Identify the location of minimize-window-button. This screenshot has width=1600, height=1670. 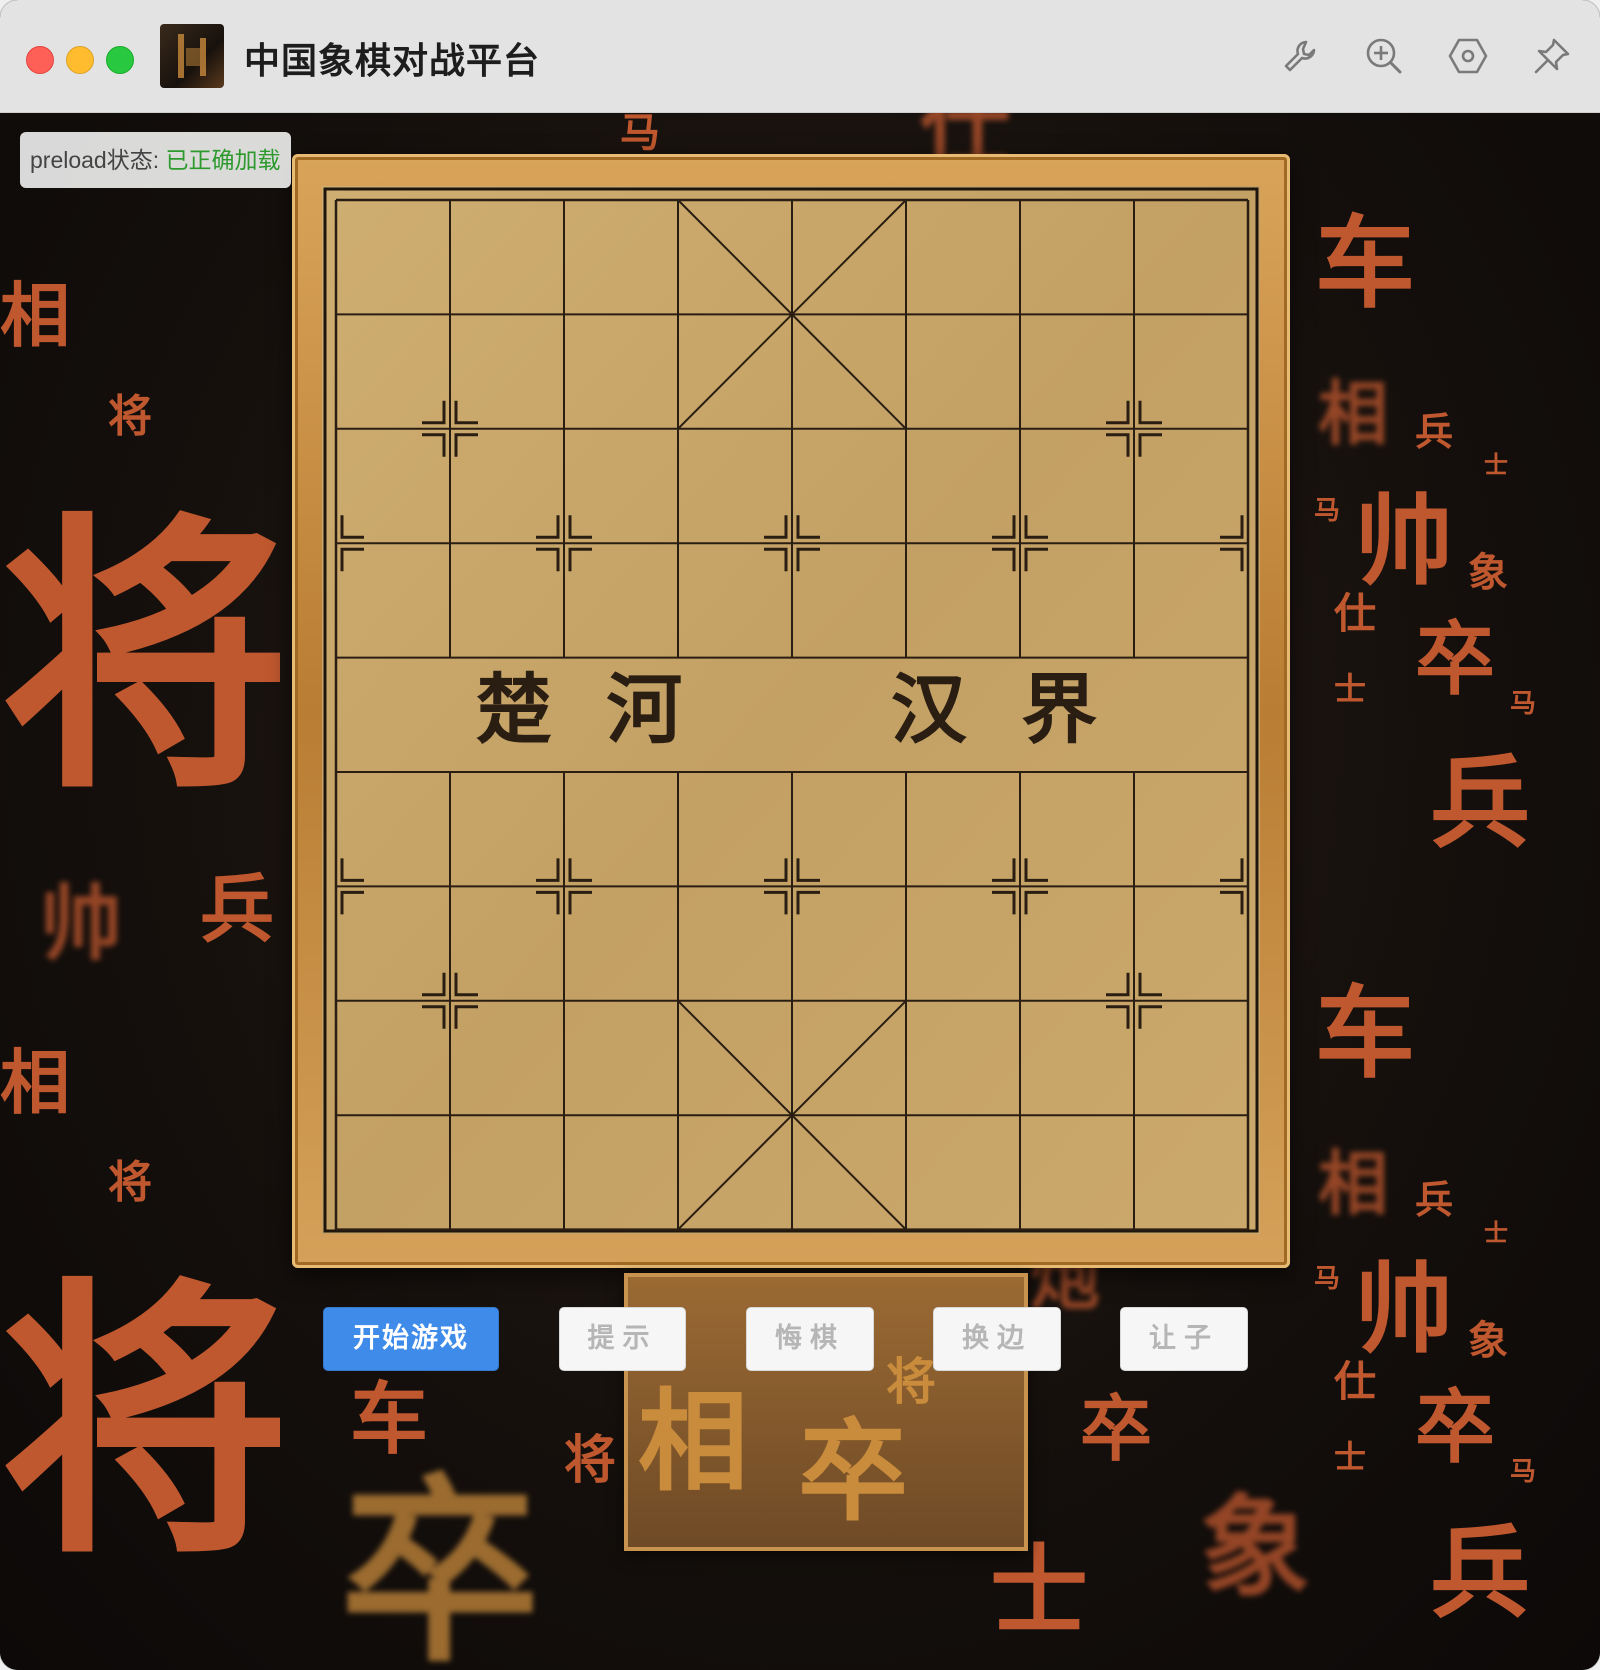
(80, 60).